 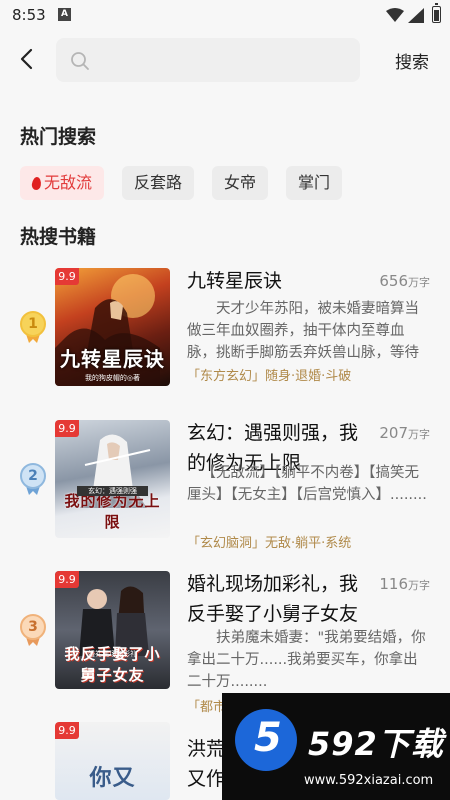 What do you see at coordinates (112, 511) in the screenshot?
I see `cover-title: 我的修为无上限` at bounding box center [112, 511].